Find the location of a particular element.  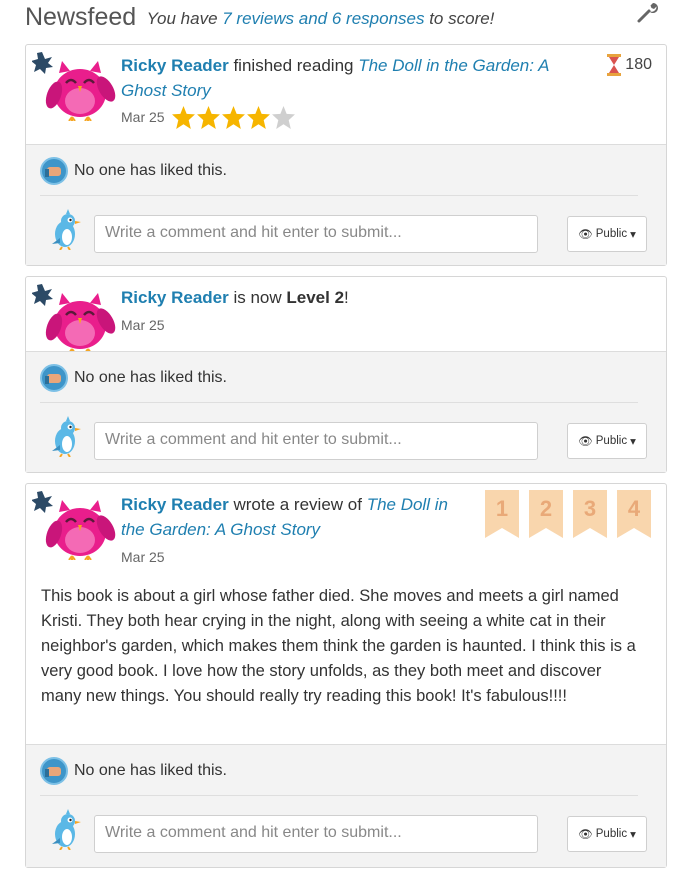

post-action-text: finished reading is located at coordinates (293, 65).